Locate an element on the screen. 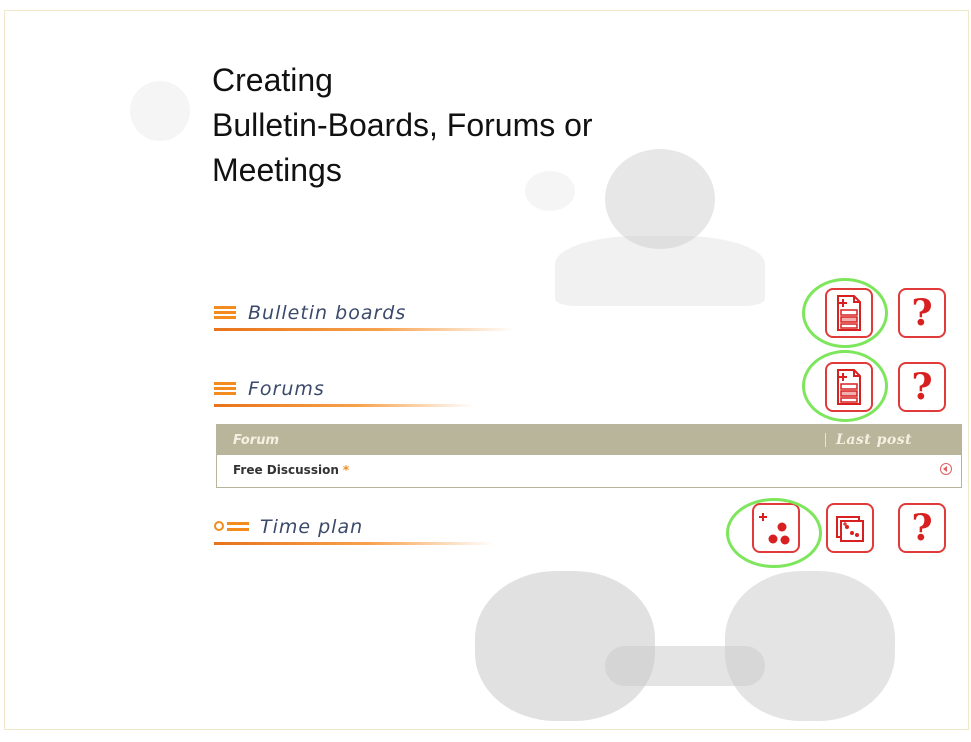 The width and height of the screenshot is (971, 742). new-marker: * is located at coordinates (346, 470).